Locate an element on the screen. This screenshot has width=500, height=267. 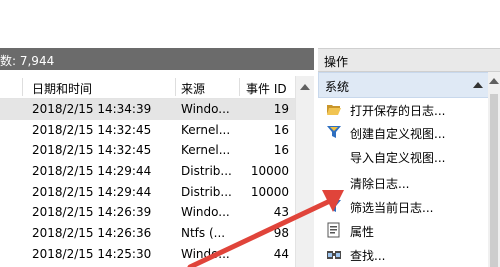
folder-open-icon is located at coordinates (334, 110).